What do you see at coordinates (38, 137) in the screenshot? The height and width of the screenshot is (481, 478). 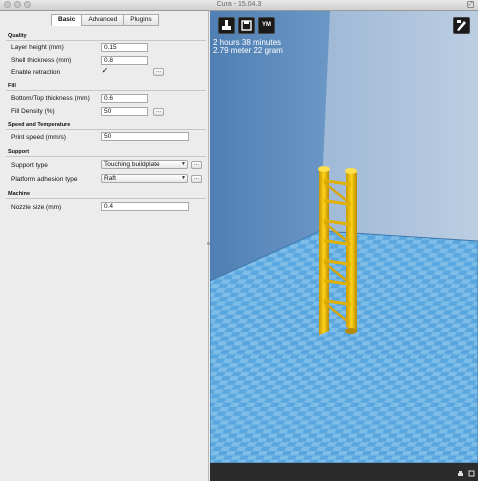 I see `print-speed-label: Print speed (mm/s)` at bounding box center [38, 137].